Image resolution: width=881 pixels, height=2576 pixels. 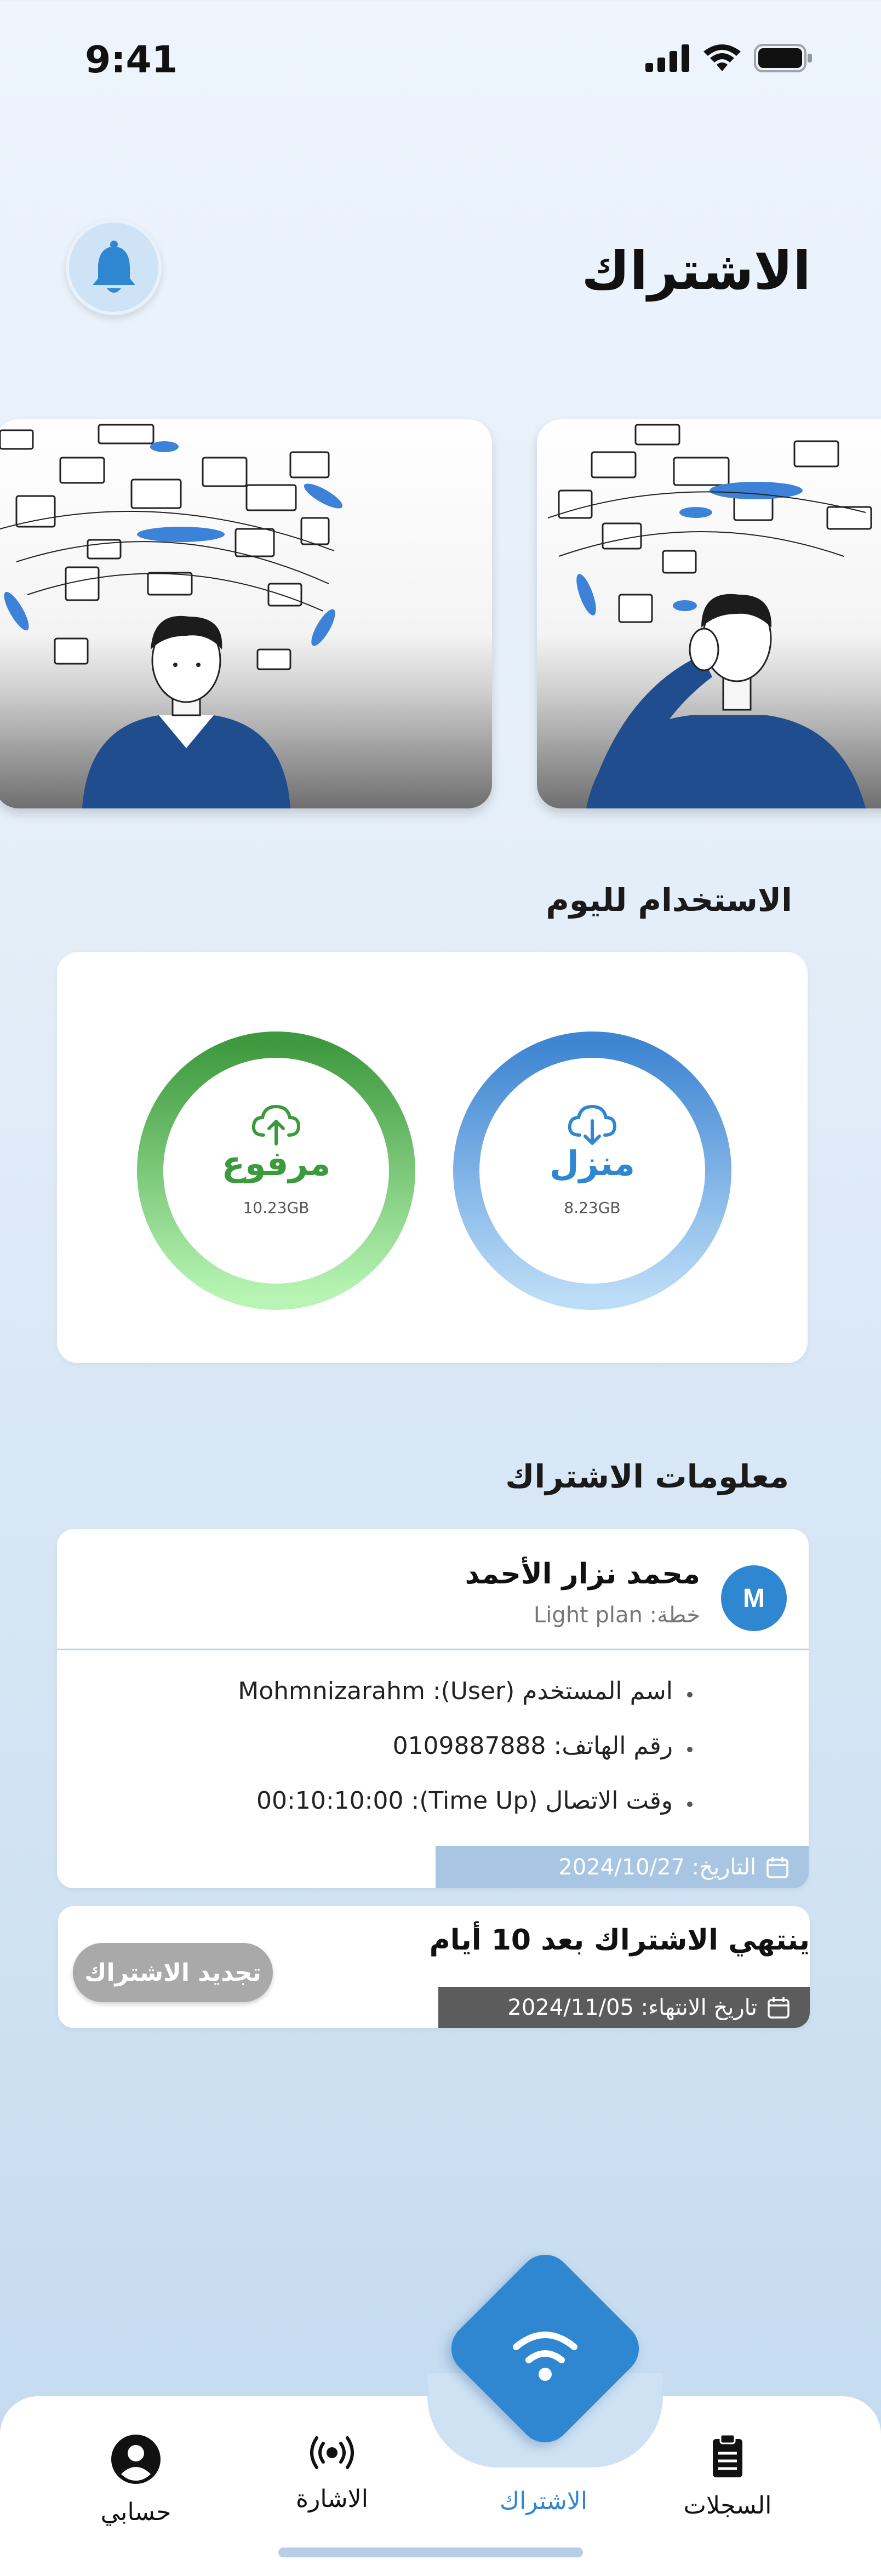 I want to click on tab-signal-label: الاشارة, so click(x=332, y=2499).